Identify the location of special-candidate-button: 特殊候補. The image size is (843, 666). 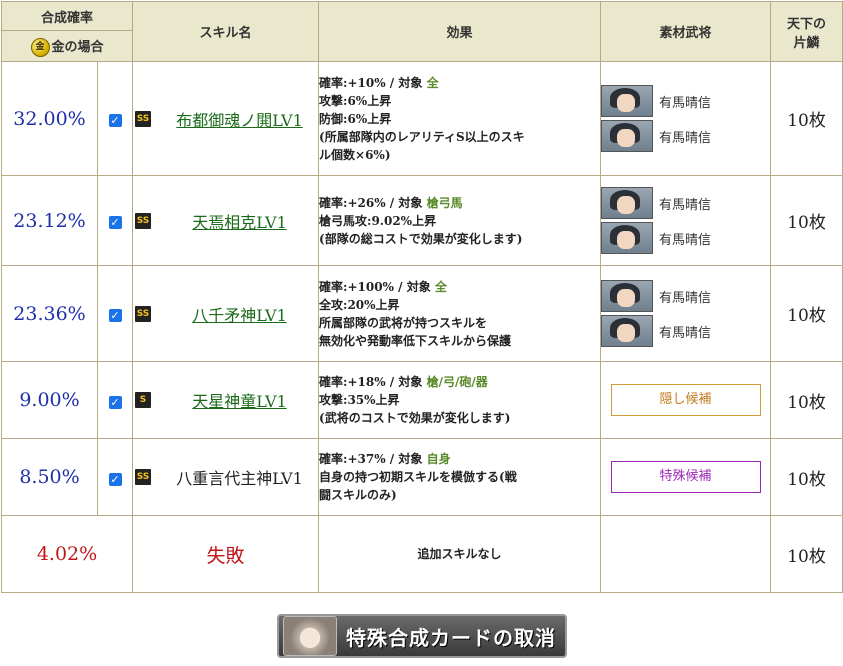
(685, 477).